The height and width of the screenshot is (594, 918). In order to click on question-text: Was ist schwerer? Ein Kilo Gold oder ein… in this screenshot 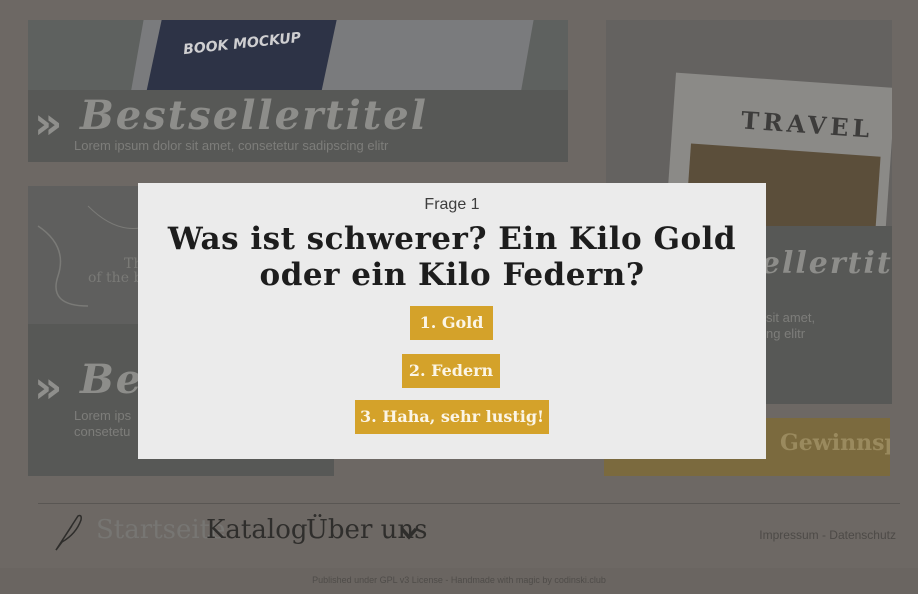, I will do `click(452, 257)`.